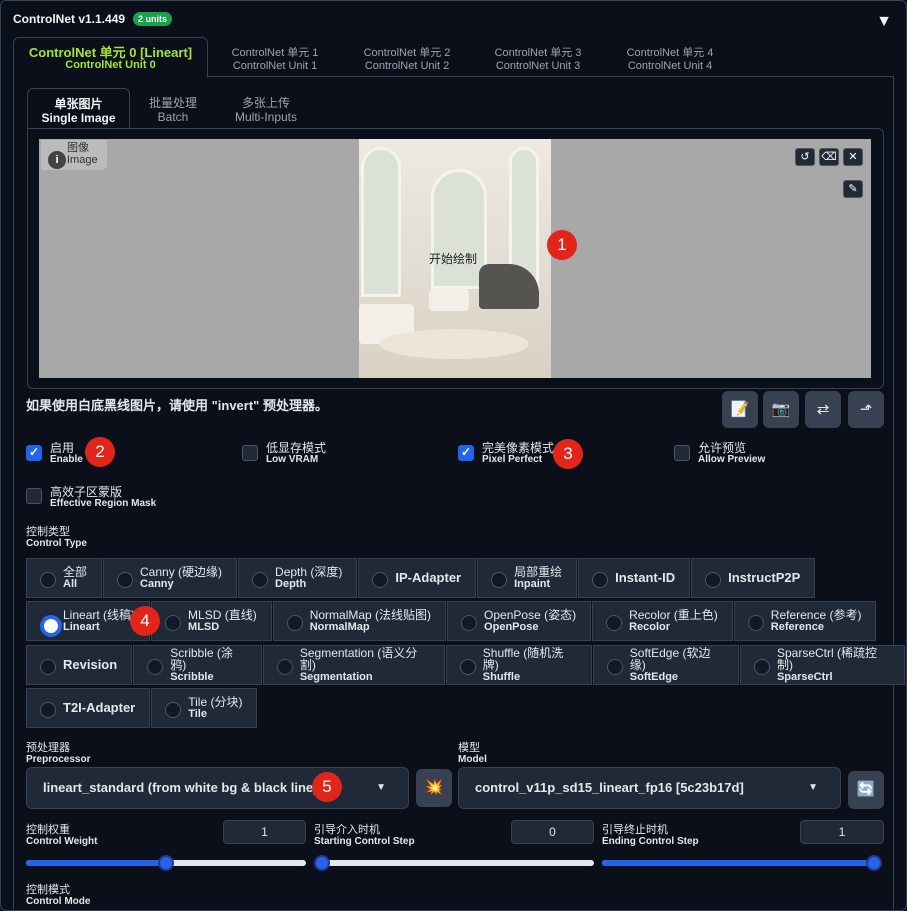  Describe the element at coordinates (781, 409) in the screenshot. I see `camera-icon: 📷` at that location.